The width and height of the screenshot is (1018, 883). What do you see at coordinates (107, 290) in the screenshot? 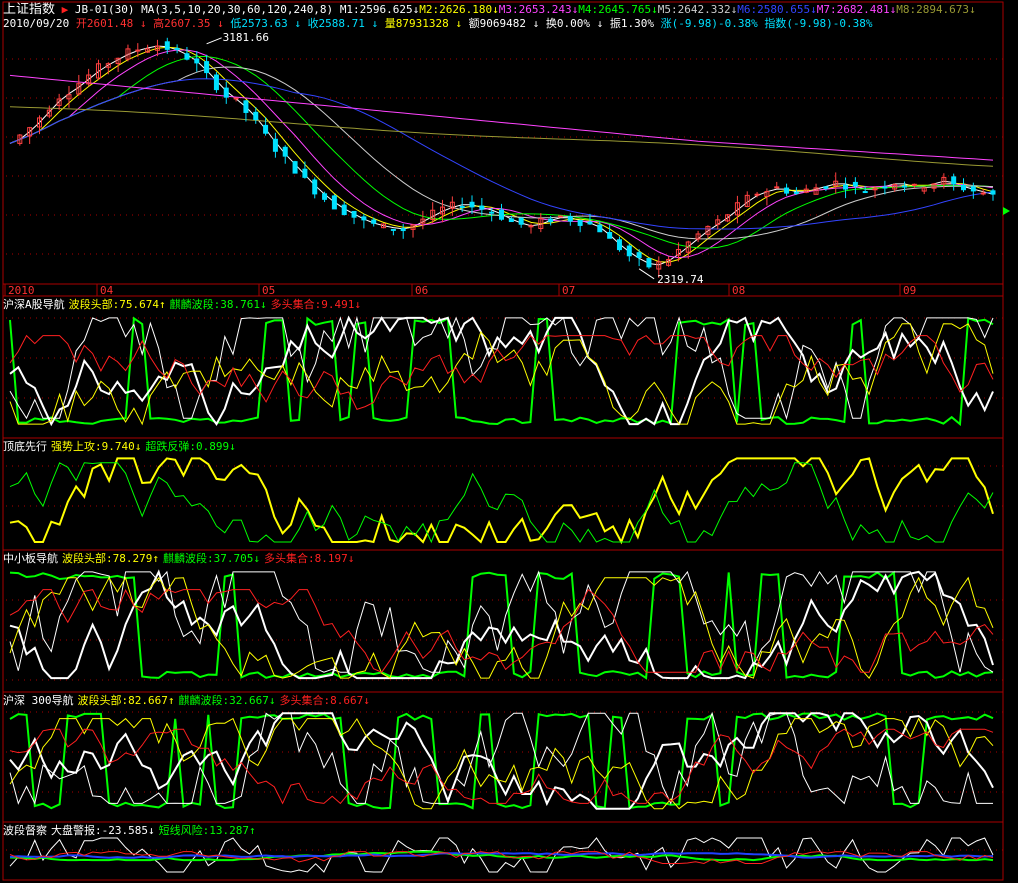
I see `x-tick-label: 04` at bounding box center [107, 290].